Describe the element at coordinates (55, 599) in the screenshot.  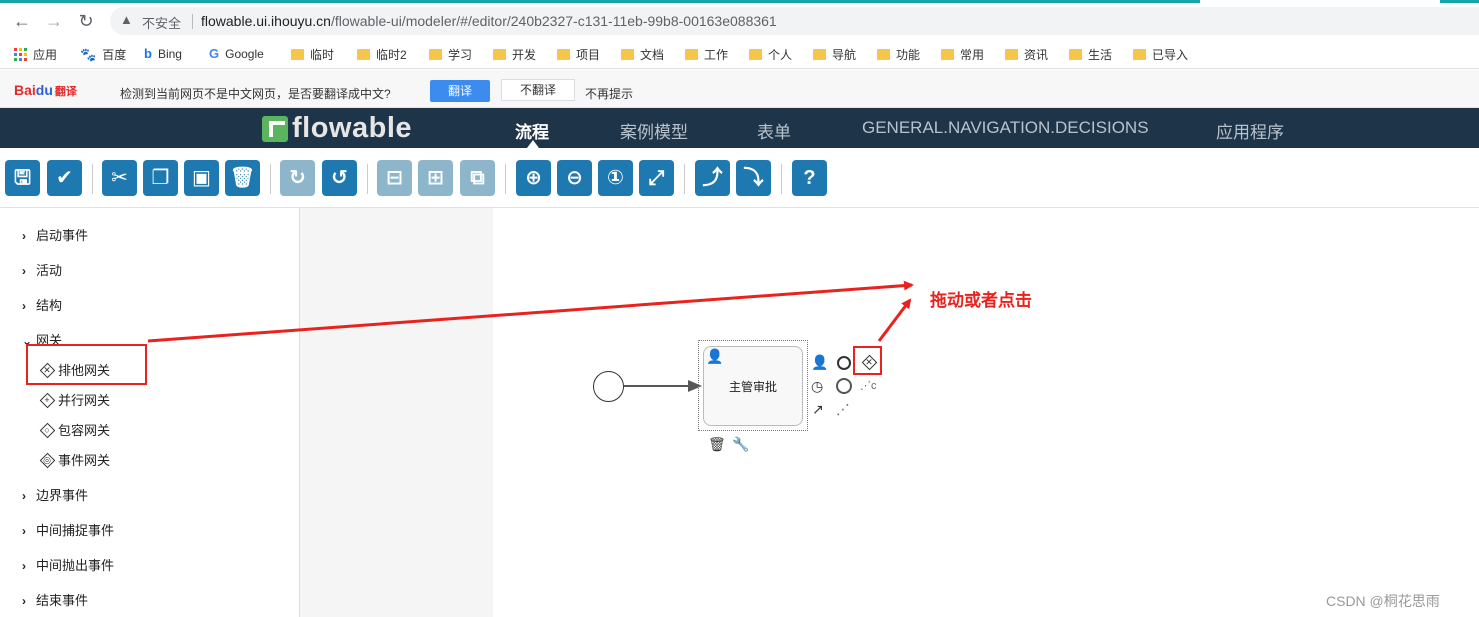
I see `palette-group-end-events: › 结束事件` at that location.